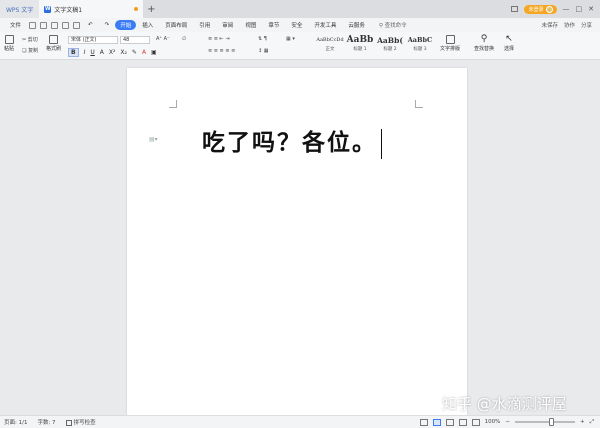  Describe the element at coordinates (53, 43) in the screenshot. I see `format-painter-button: 格式刷` at that location.